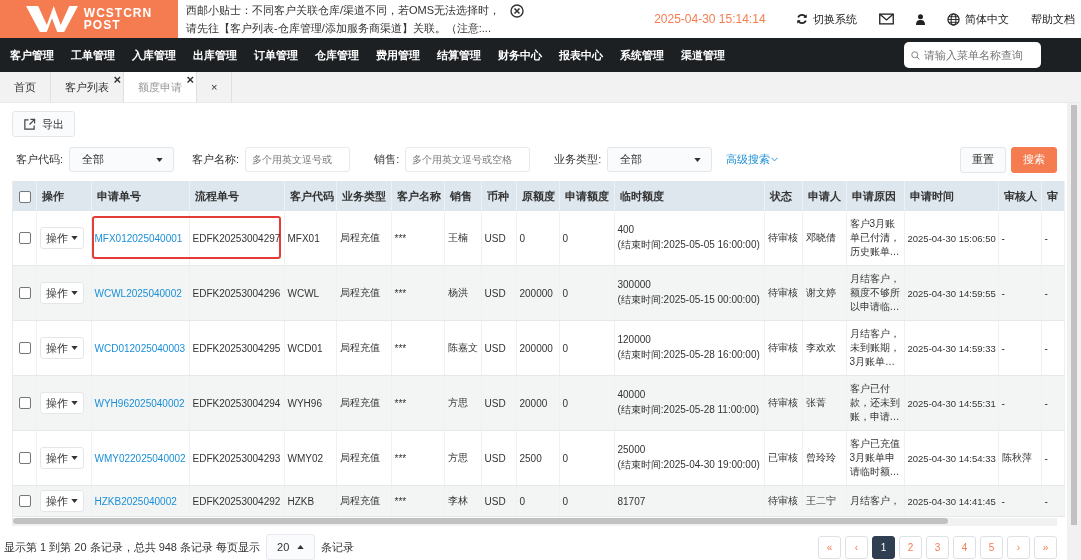 Image resolution: width=1081 pixels, height=560 pixels. Describe the element at coordinates (517, 11) in the screenshot. I see `close-icon` at that location.